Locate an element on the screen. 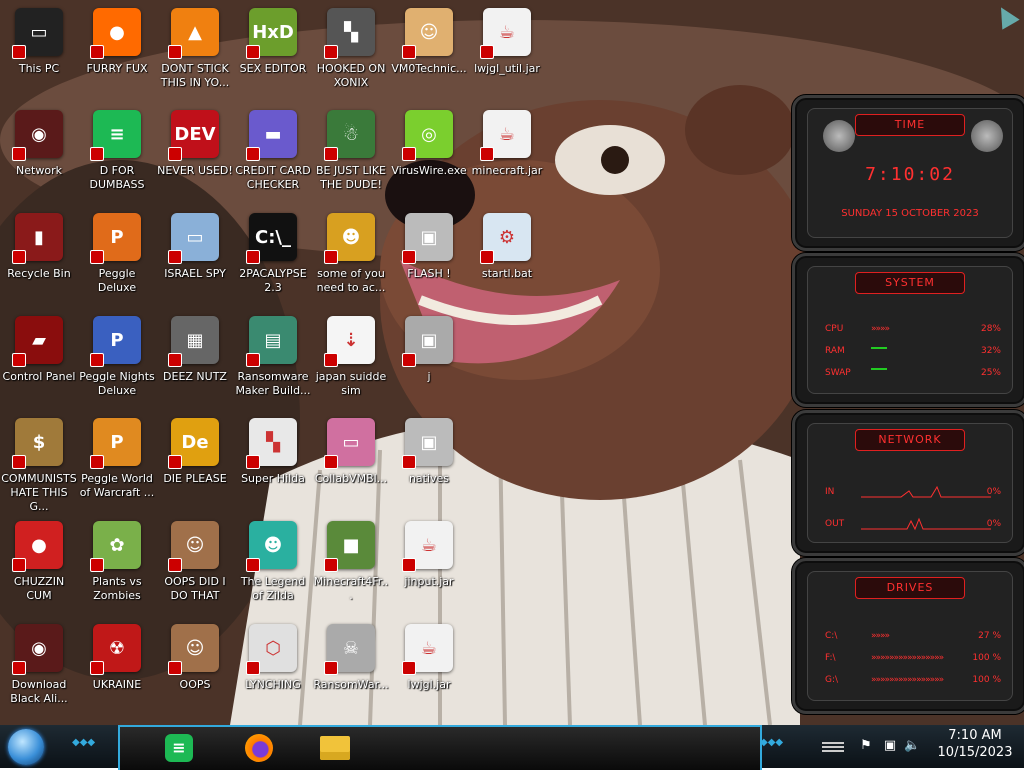 The height and width of the screenshot is (770, 1024). desktop-icon: ☕ jinput.jar is located at coordinates (429, 571).